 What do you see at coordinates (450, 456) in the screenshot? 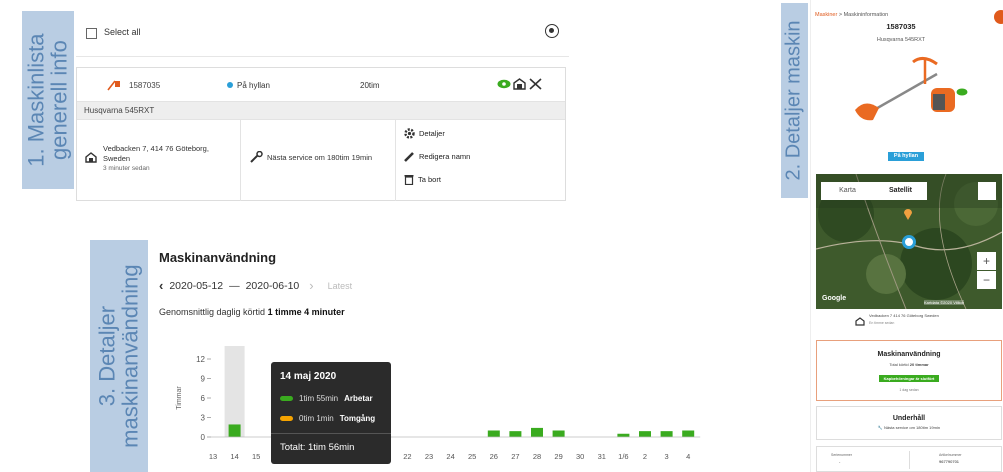
I see `x-tick-label: 24` at bounding box center [450, 456].